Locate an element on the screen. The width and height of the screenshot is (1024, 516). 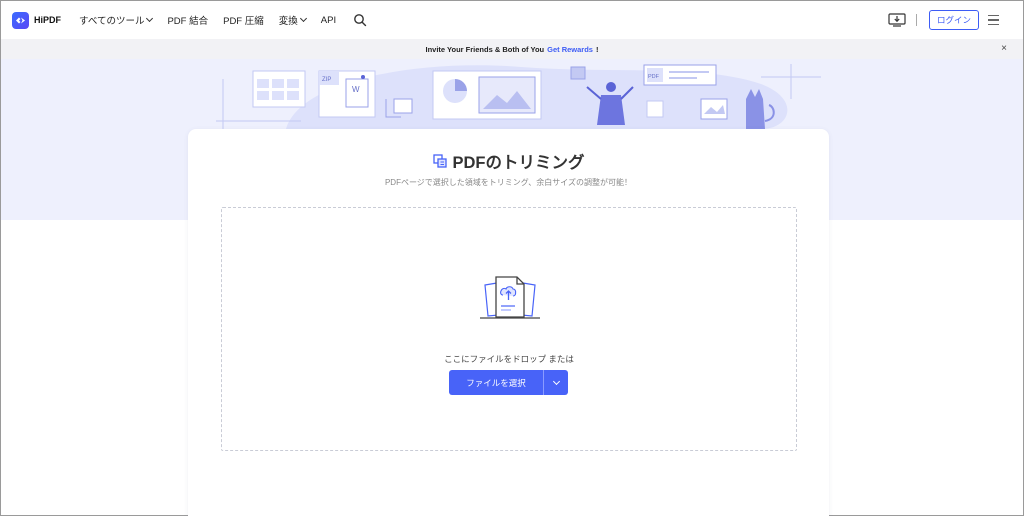
nav-api: API is located at coordinates (328, 20).